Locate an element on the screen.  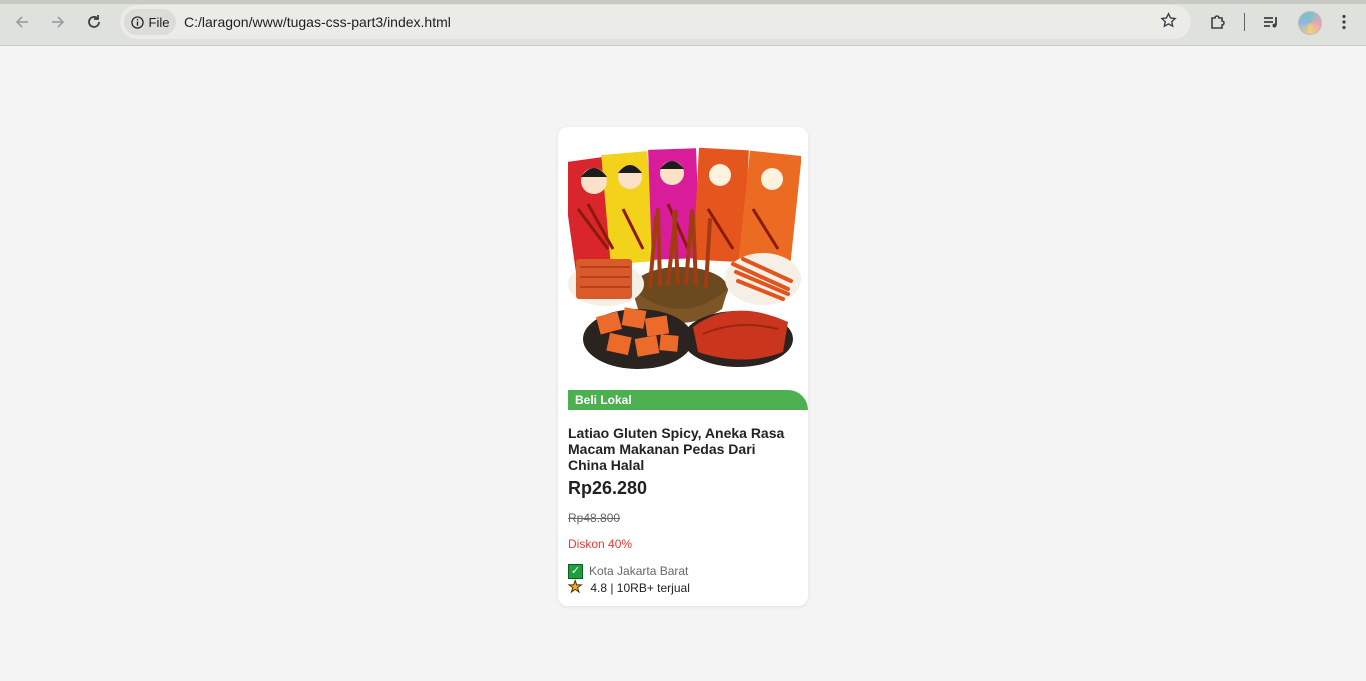
forward-button is located at coordinates (58, 22).